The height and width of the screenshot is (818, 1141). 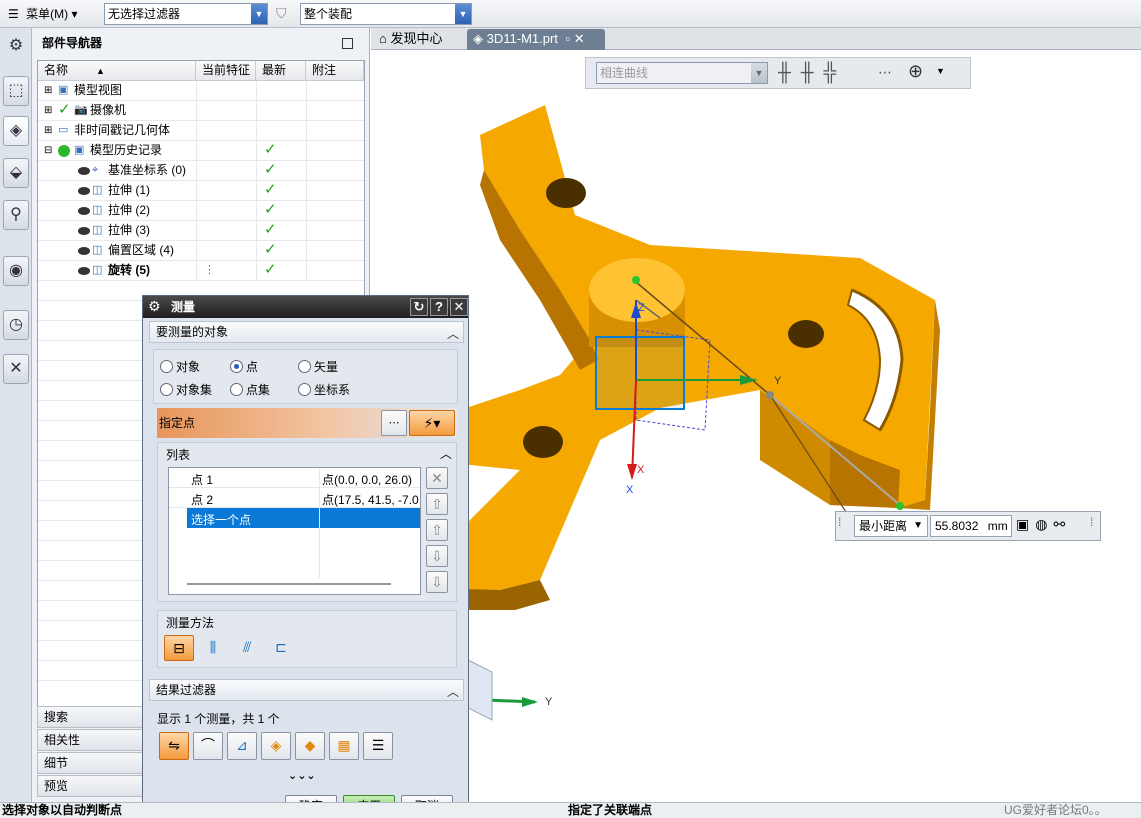 I want to click on panel-dependencies: 相关性, so click(x=92, y=740).